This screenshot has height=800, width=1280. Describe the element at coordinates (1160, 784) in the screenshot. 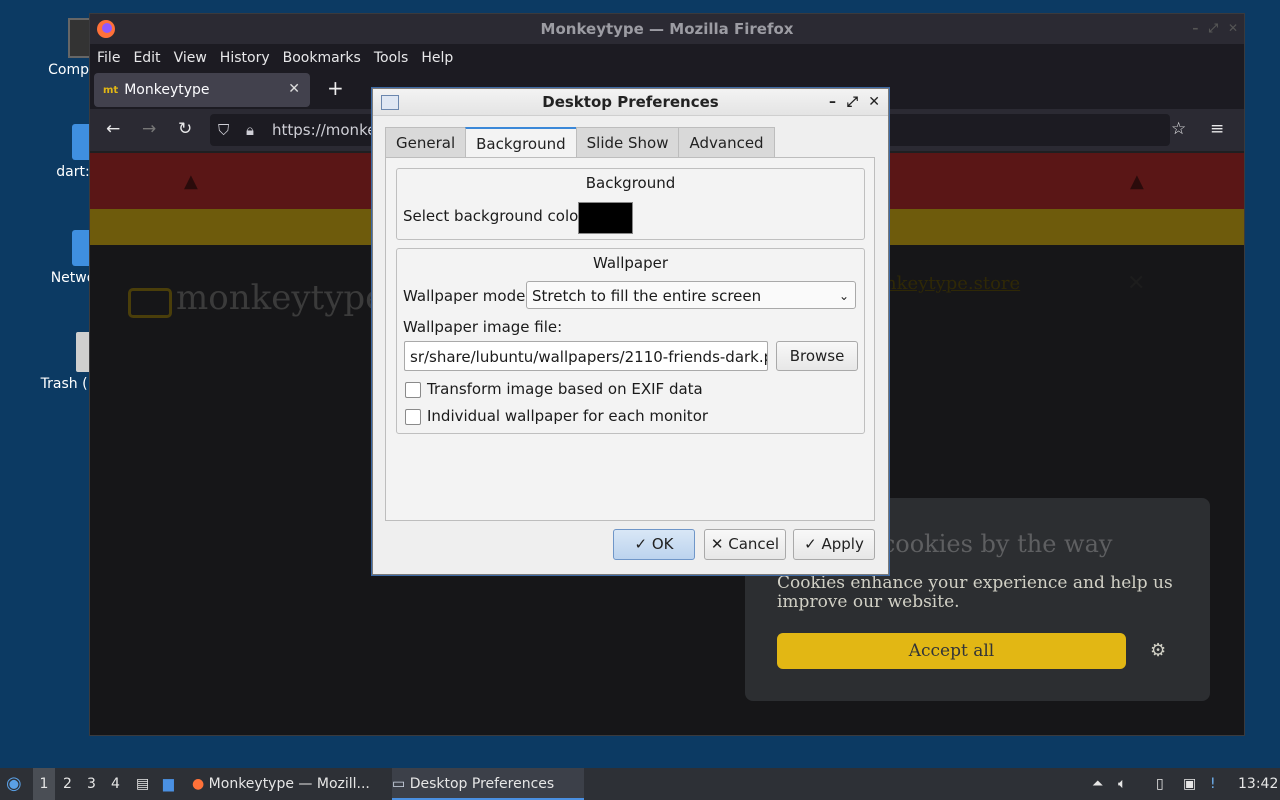

I see `clipboard-icon: ▯` at that location.